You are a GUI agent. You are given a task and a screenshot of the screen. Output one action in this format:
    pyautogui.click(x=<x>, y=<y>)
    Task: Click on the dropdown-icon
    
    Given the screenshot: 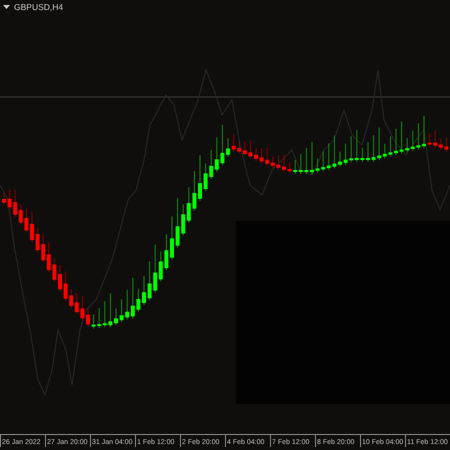 What is the action you would take?
    pyautogui.click(x=6, y=7)
    